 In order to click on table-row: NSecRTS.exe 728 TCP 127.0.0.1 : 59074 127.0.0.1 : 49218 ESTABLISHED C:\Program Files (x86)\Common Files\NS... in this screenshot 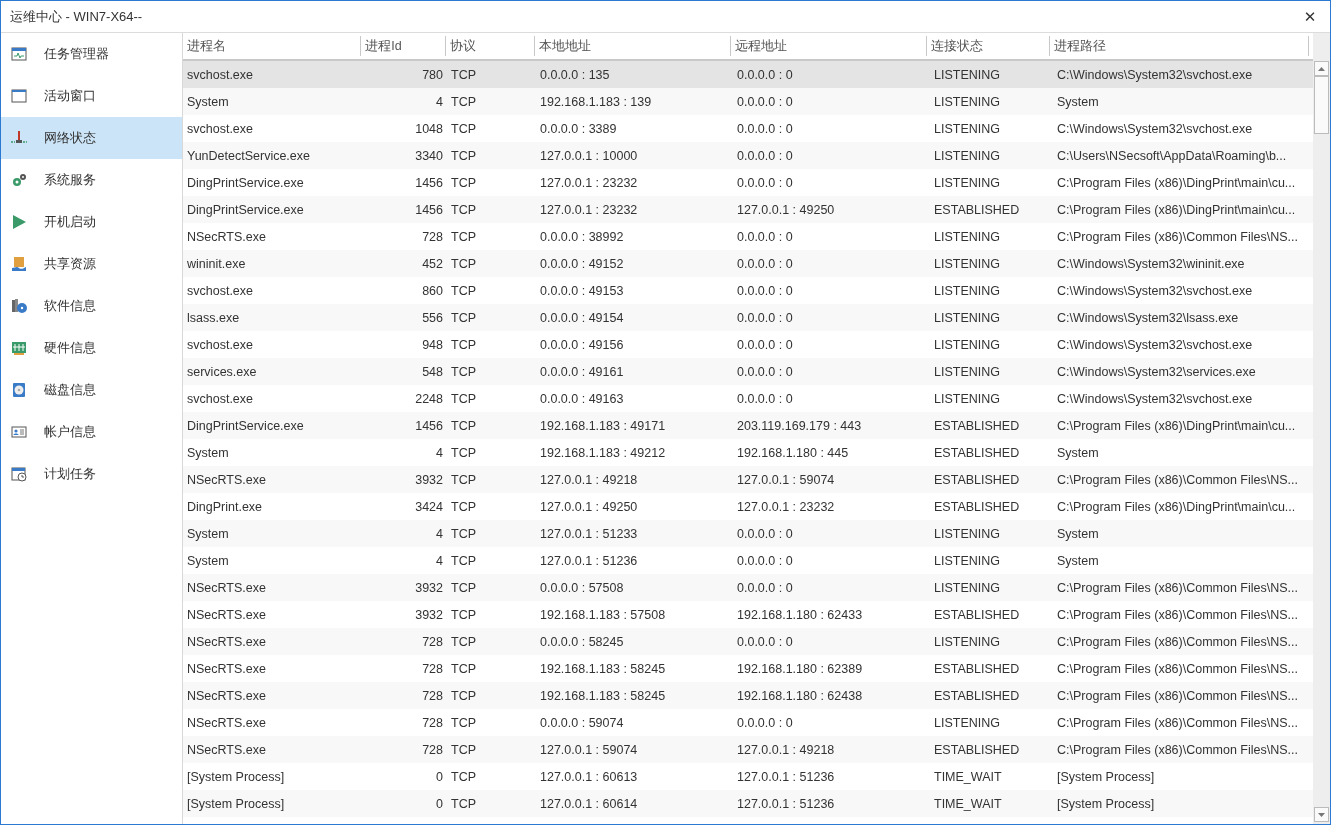, I will do `click(748, 749)`.